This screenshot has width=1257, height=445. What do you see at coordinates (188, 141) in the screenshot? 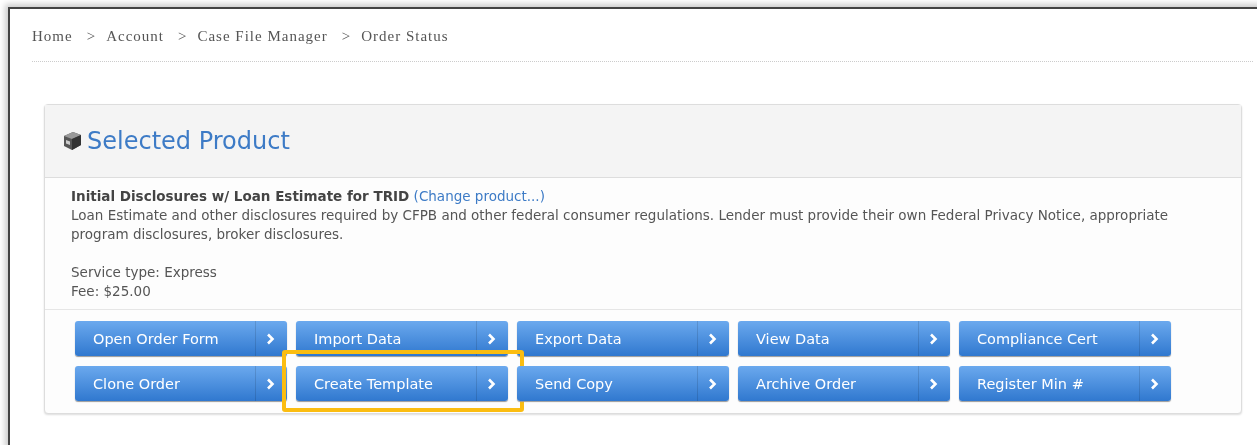
I see `panel-title: Selected Product` at bounding box center [188, 141].